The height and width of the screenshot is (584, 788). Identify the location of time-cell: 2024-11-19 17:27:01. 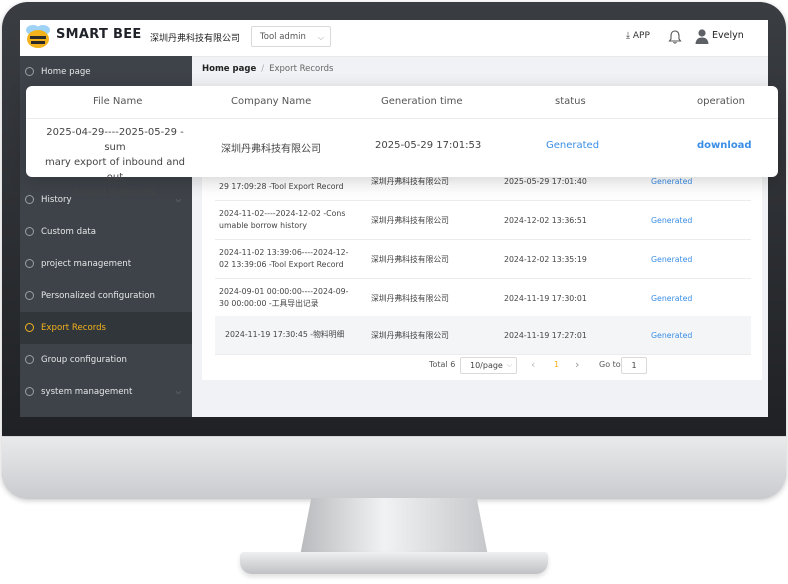
(545, 335).